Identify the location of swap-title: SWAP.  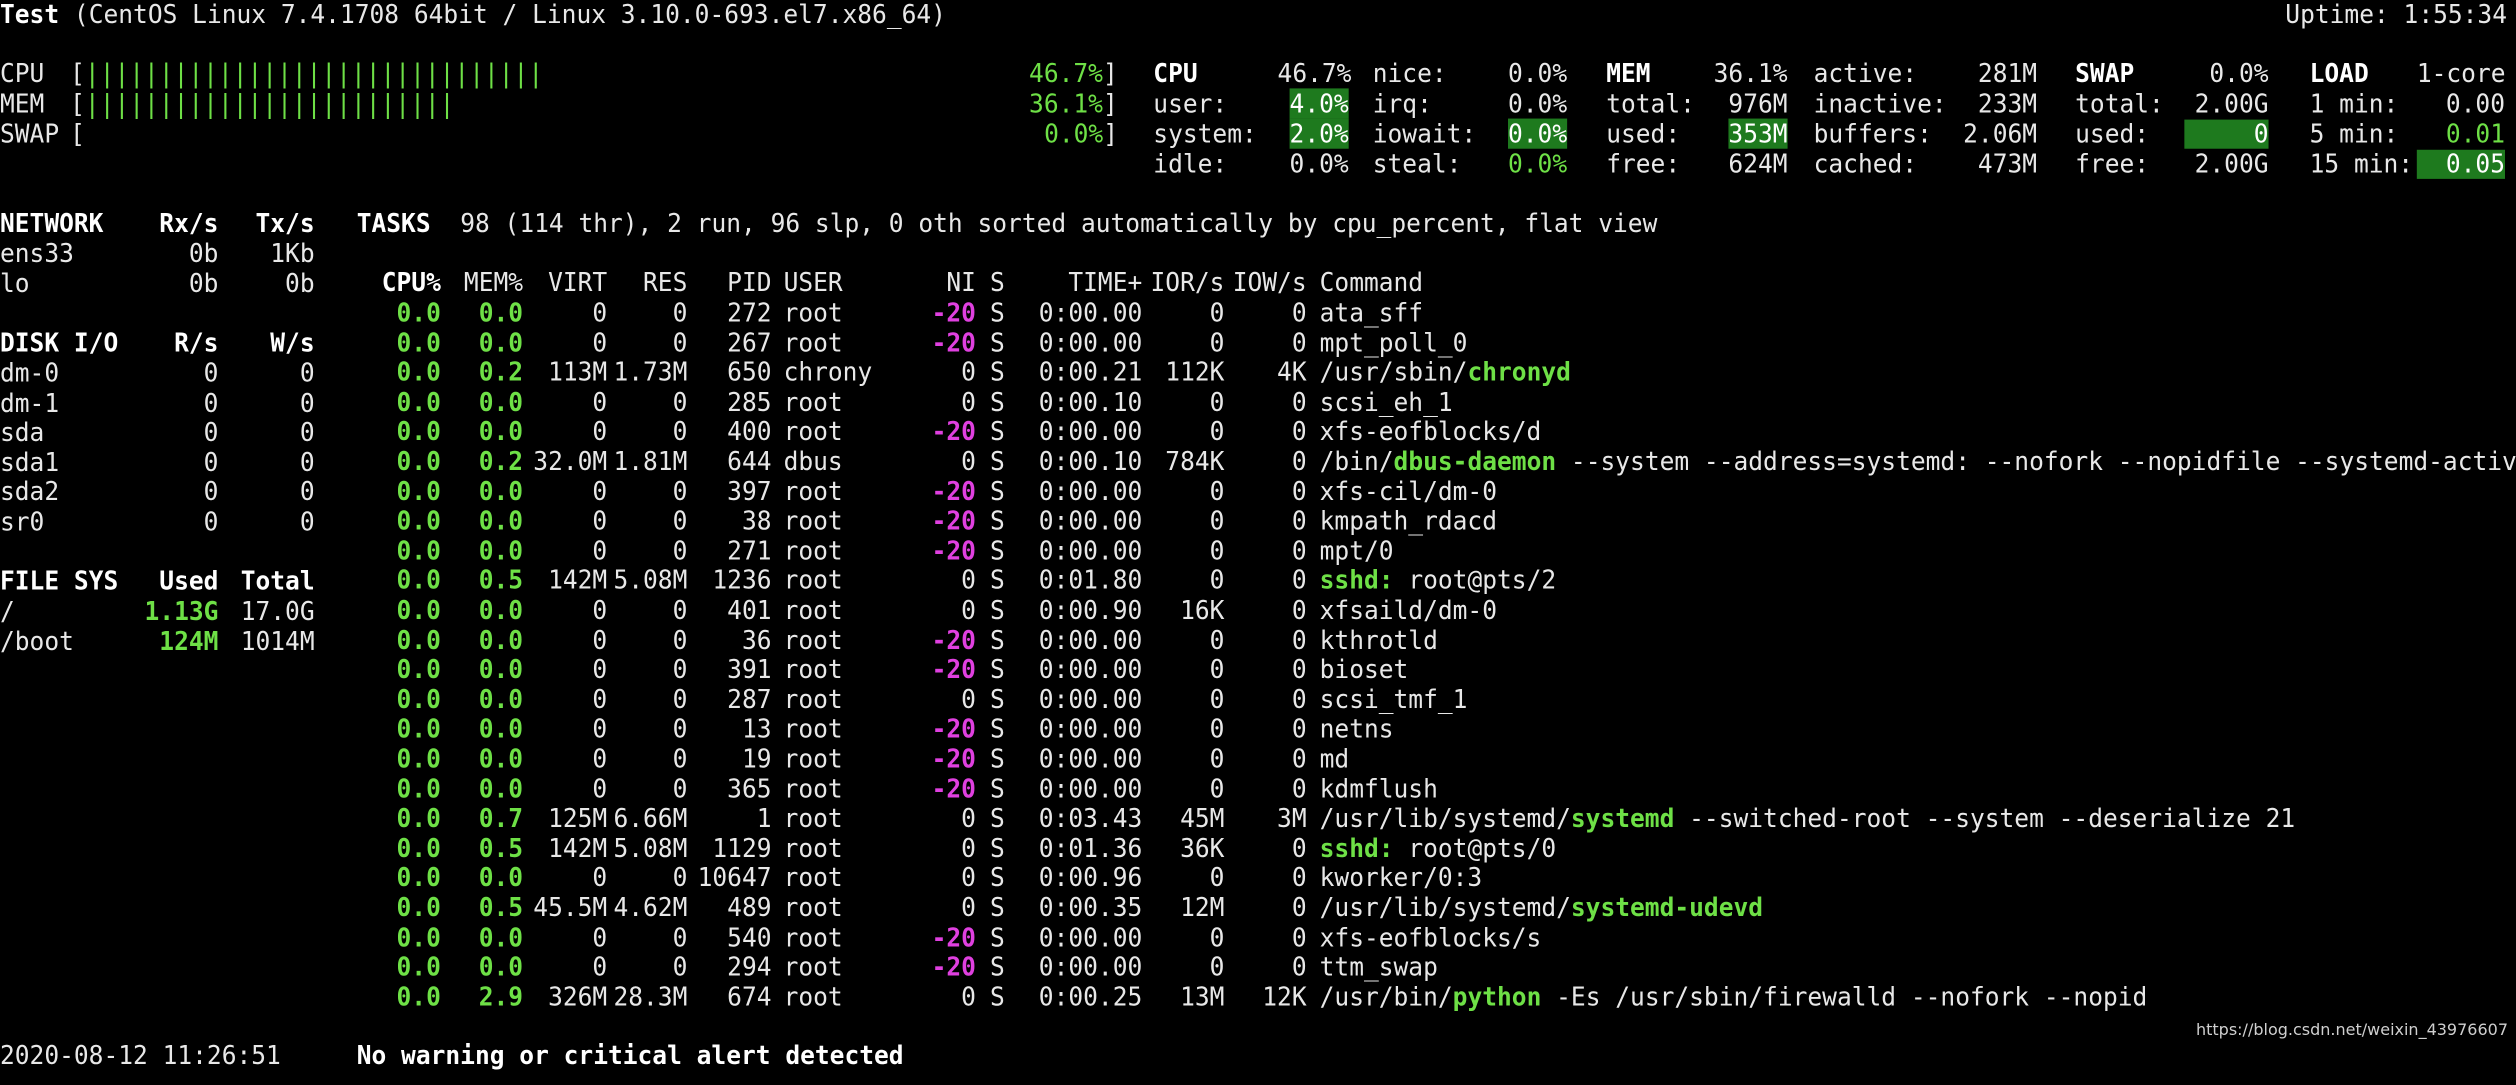
(2105, 73).